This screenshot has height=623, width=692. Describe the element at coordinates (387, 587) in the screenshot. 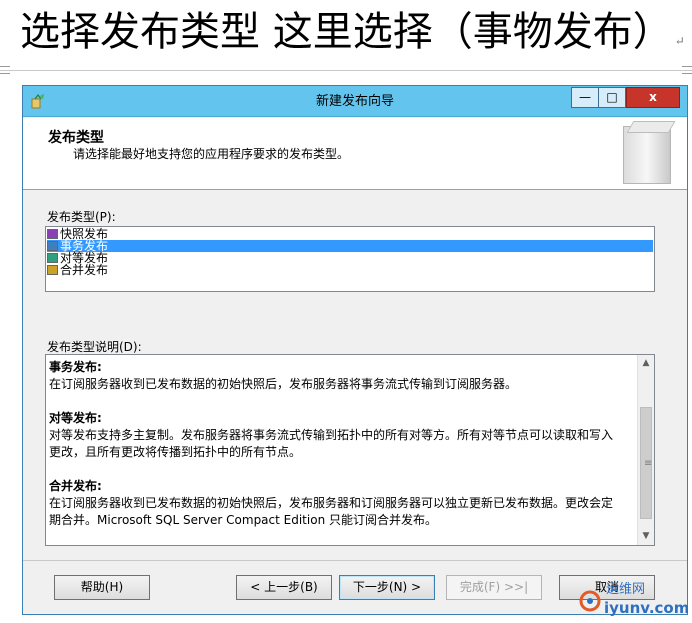

I see `next-button: 下一步(N) >` at that location.